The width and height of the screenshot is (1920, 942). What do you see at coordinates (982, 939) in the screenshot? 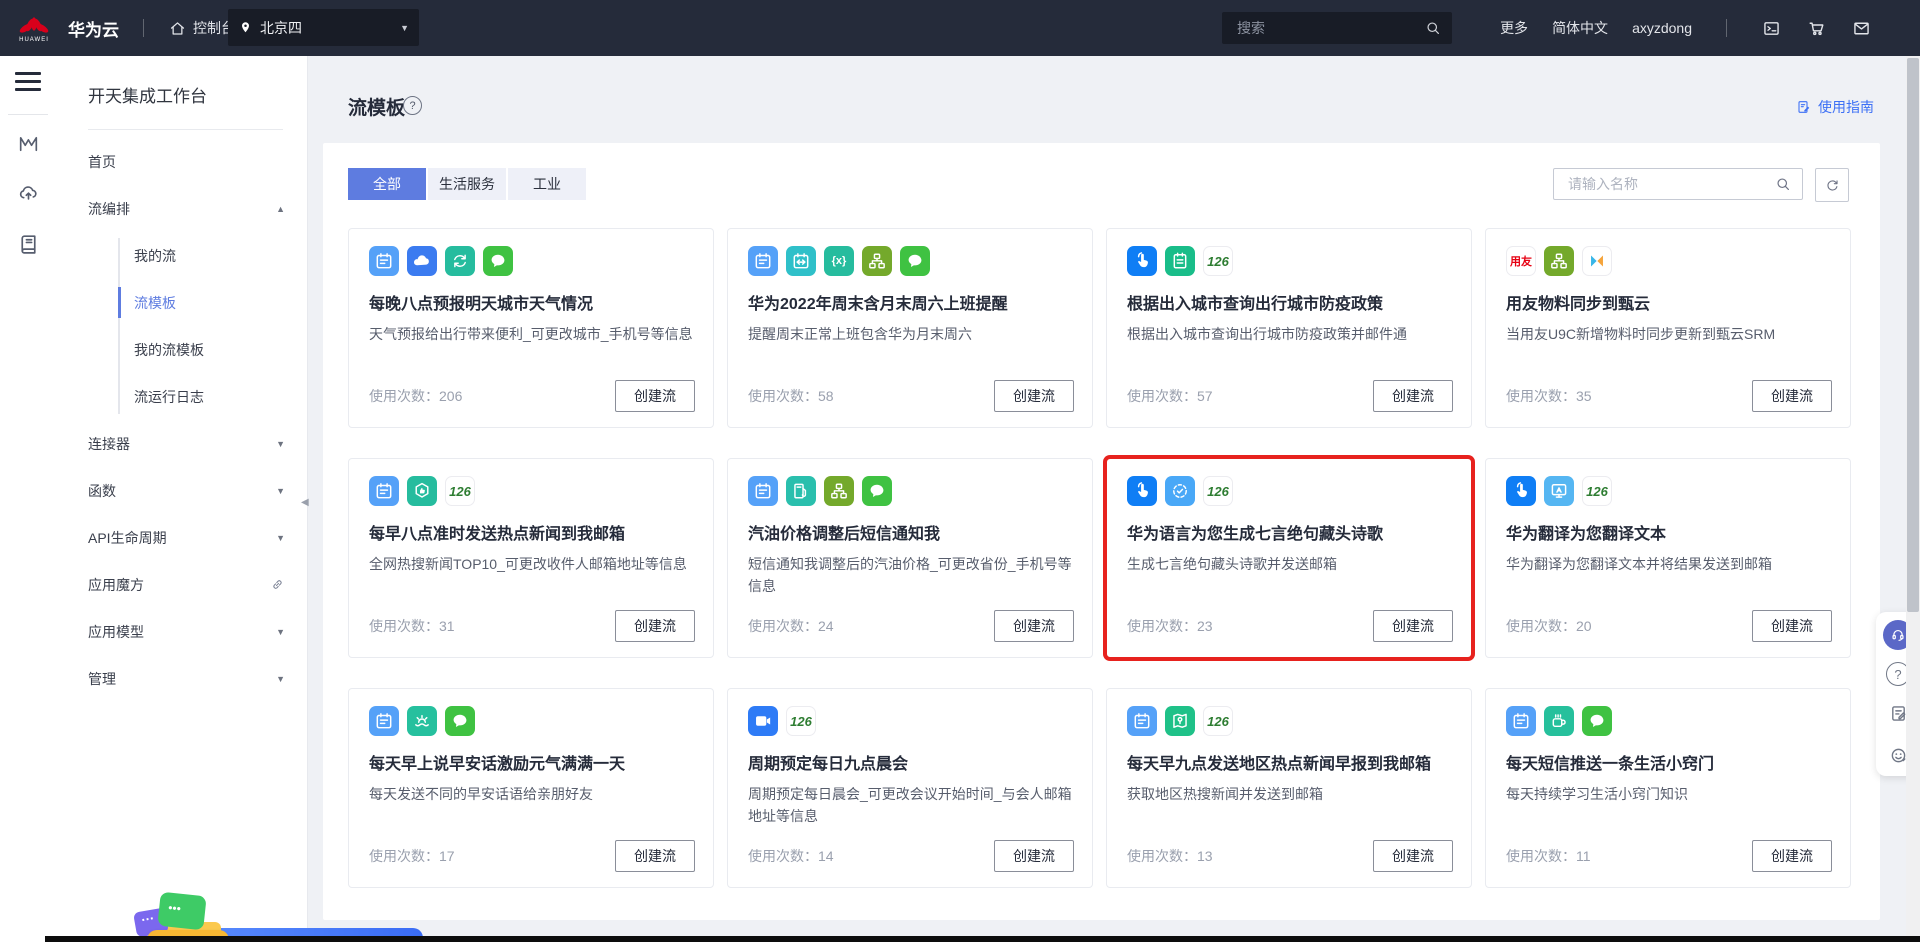
I see `horizontal-scrollbar` at bounding box center [982, 939].